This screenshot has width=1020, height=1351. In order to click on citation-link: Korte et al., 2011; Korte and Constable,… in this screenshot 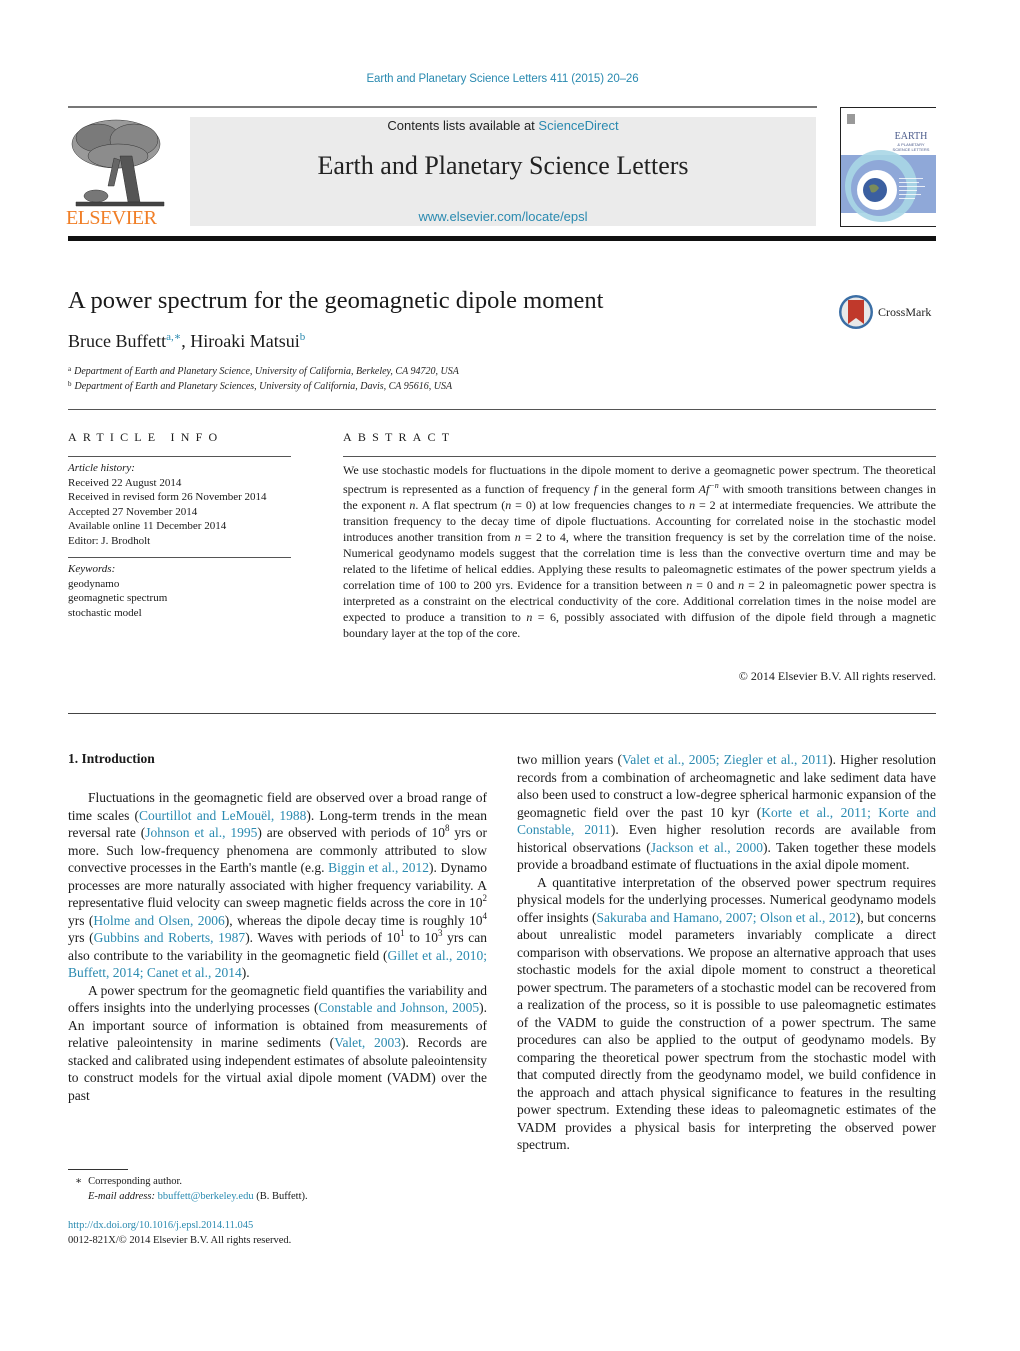, I will do `click(726, 821)`.